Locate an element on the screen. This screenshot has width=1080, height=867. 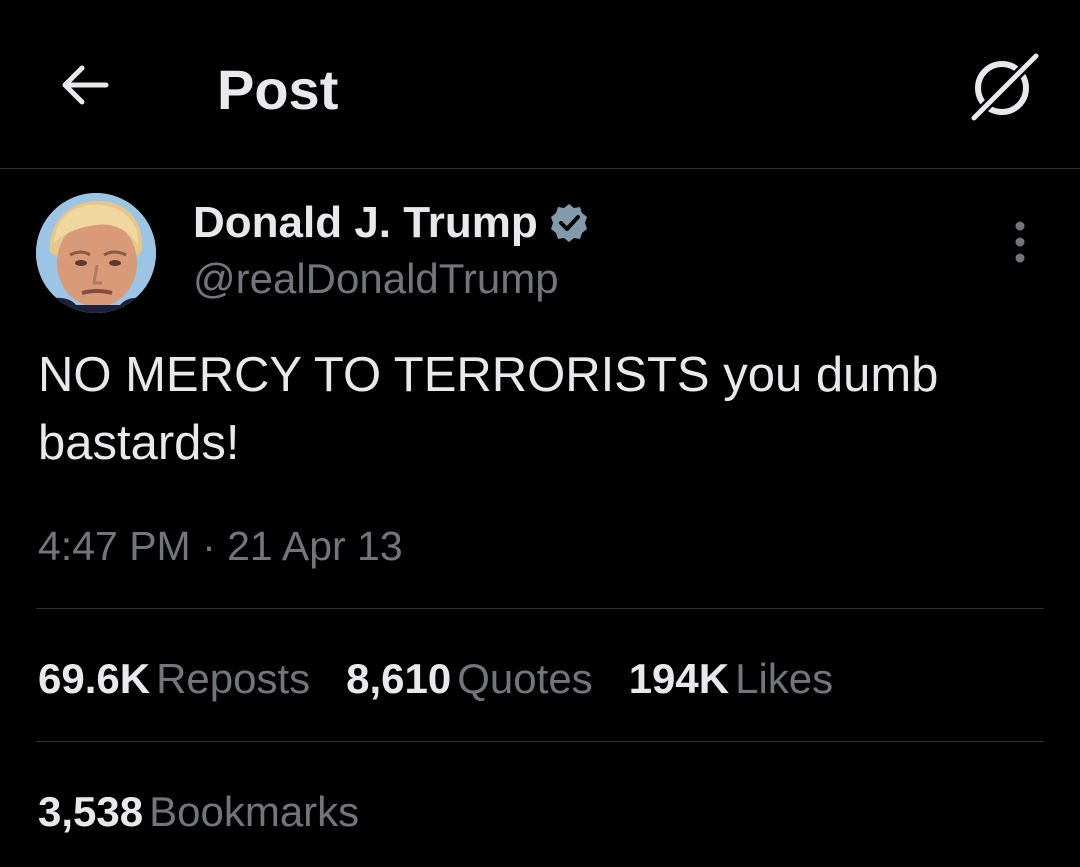
author-name-row: Donald J. Trump is located at coordinates (391, 223).